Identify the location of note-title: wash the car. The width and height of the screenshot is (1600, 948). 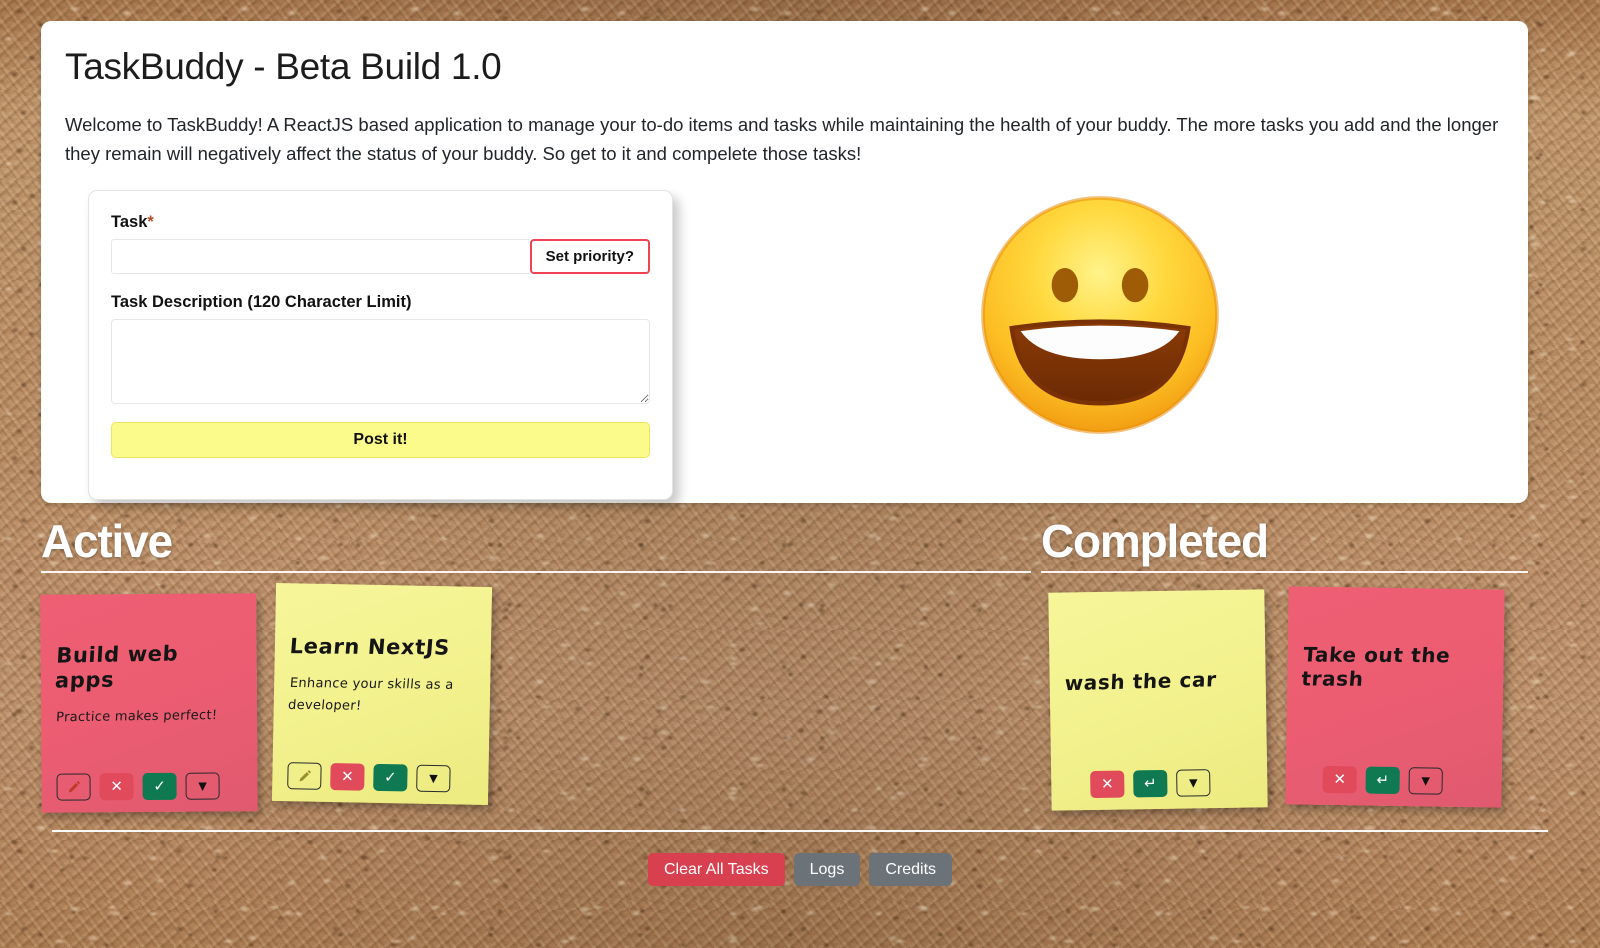
(1141, 681).